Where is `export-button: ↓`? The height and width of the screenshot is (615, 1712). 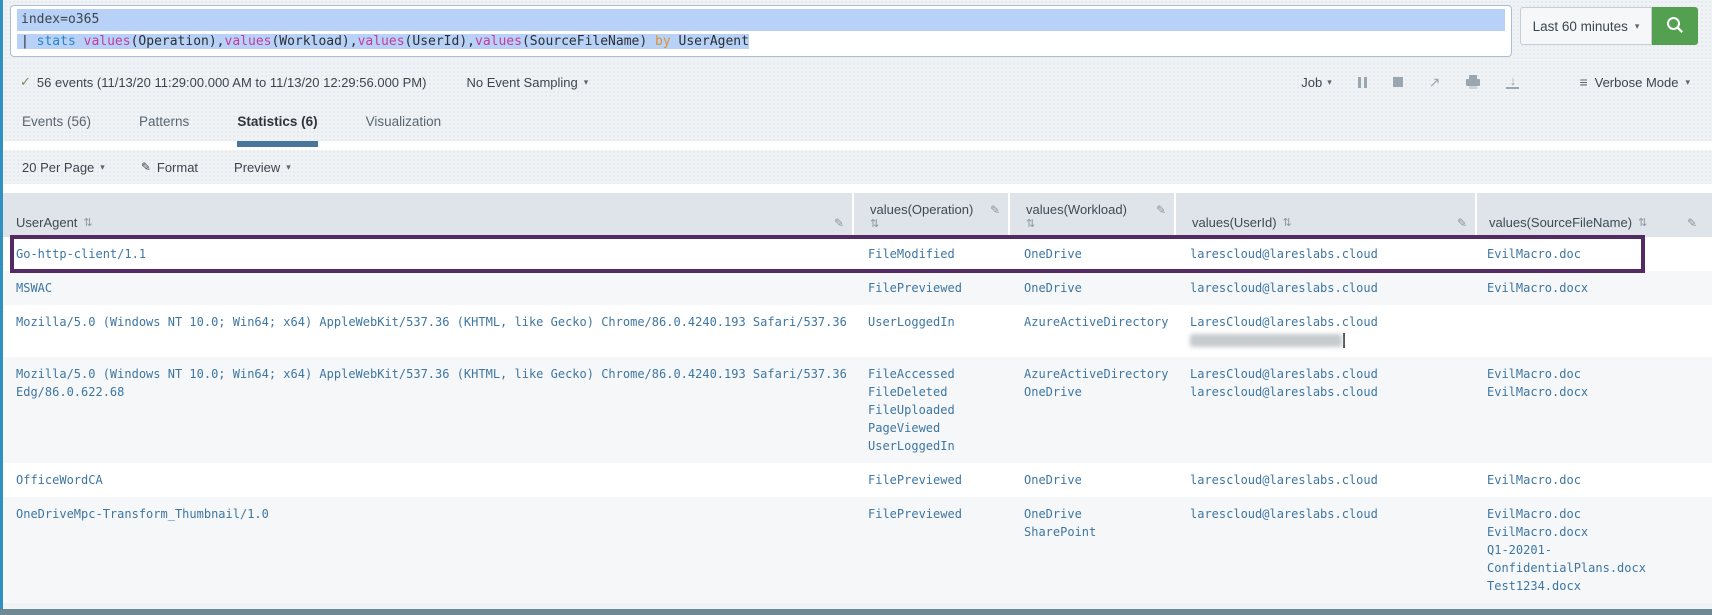 export-button: ↓ is located at coordinates (1513, 81).